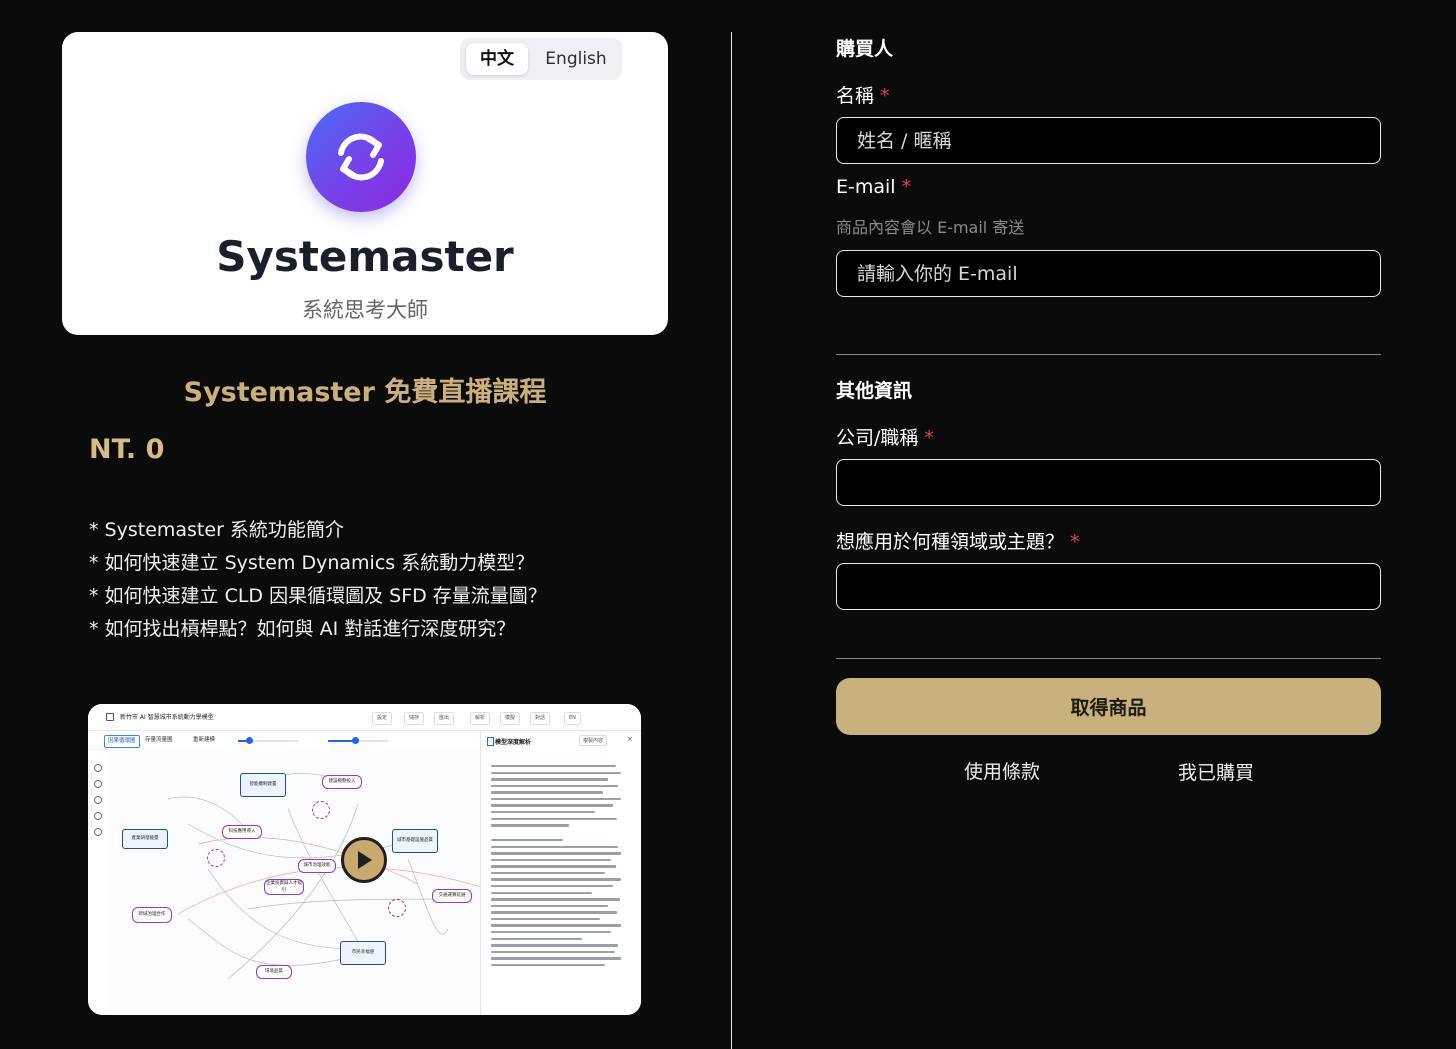  I want to click on video-tab-sfd: 存量流量圖, so click(159, 740).